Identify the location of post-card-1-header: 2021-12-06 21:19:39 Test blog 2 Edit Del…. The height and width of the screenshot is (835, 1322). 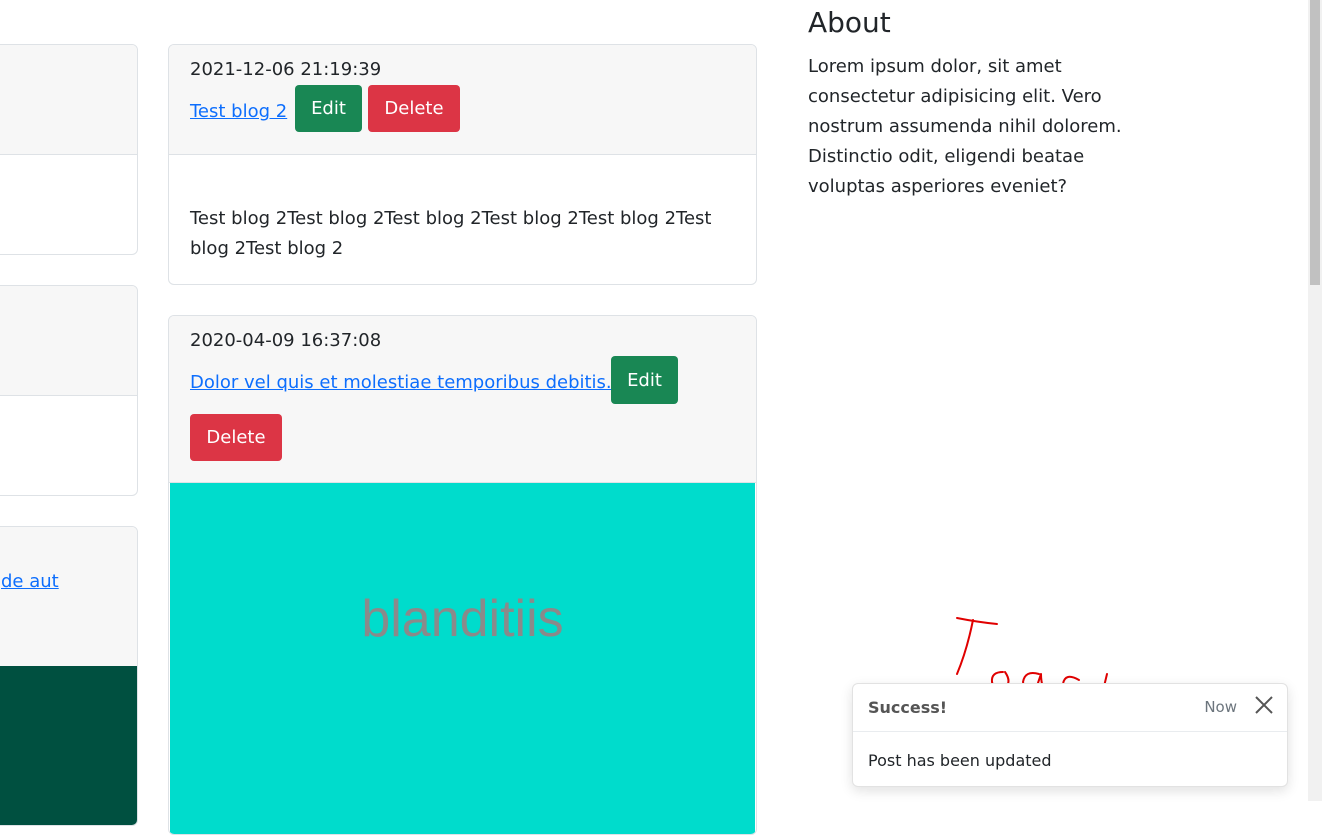
(462, 100).